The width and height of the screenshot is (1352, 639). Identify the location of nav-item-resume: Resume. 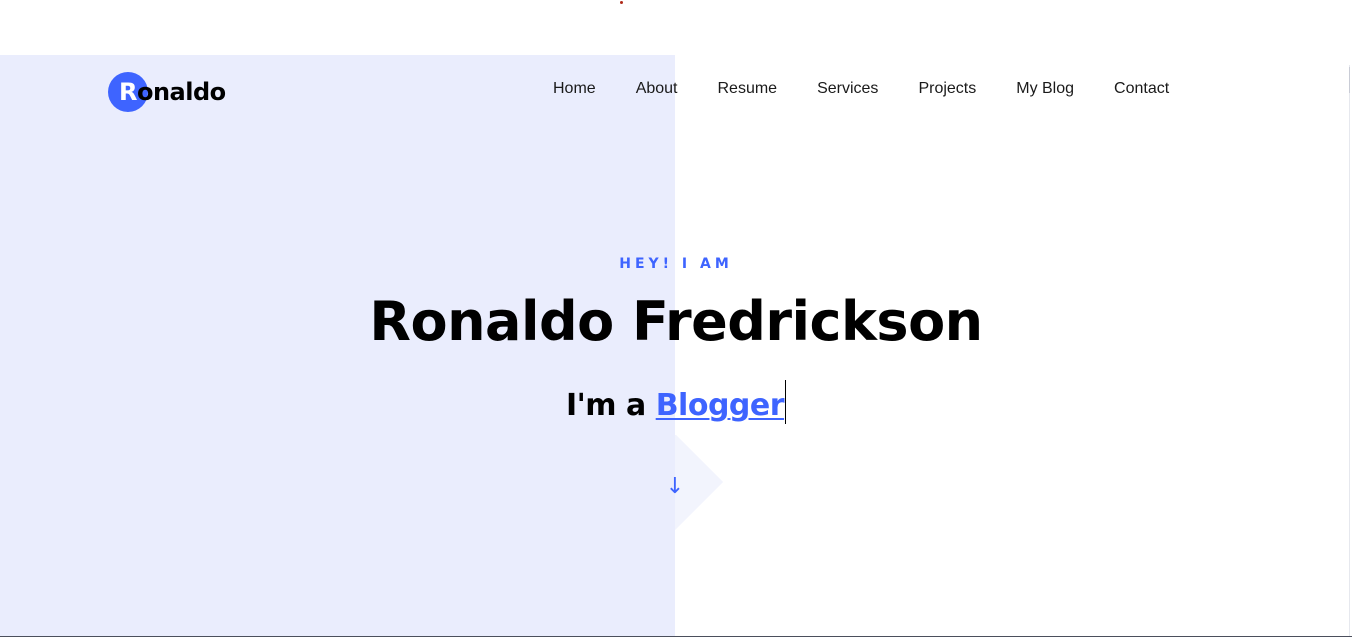
(748, 89).